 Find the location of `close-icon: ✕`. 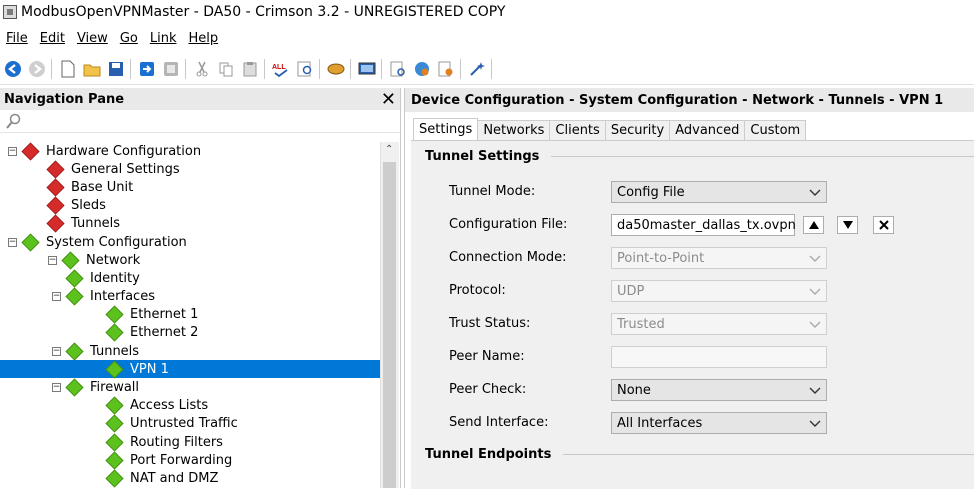

close-icon: ✕ is located at coordinates (388, 99).